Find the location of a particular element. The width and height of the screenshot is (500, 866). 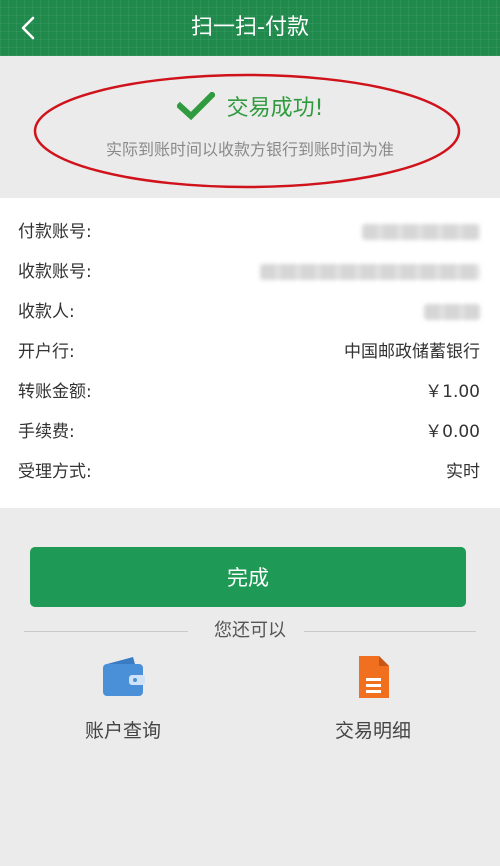

success-note: 实际到账时间以收款方银行到账时间为准 is located at coordinates (249, 149).